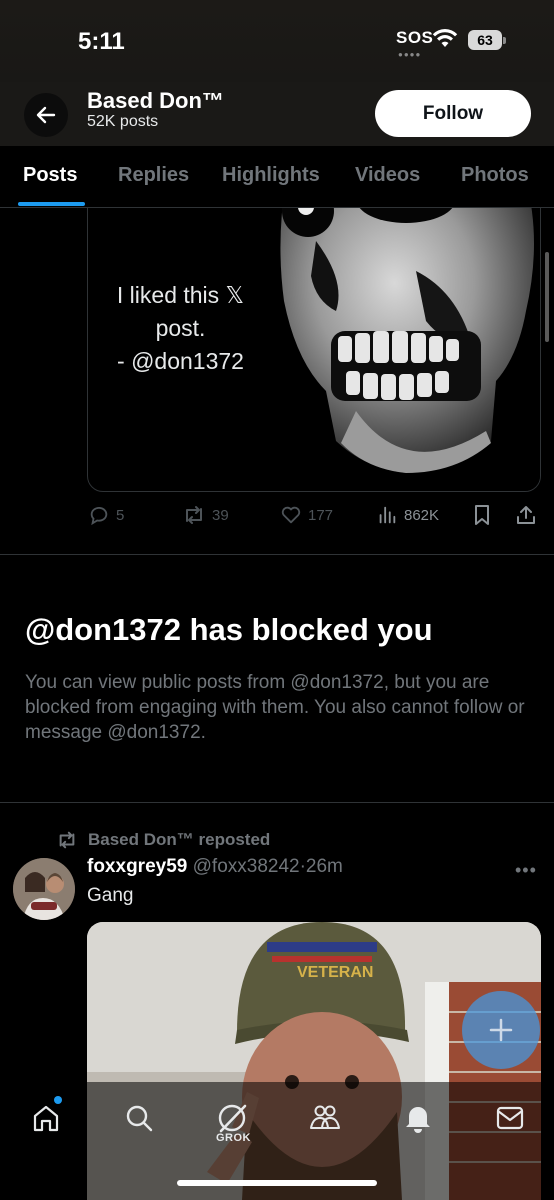 The width and height of the screenshot is (554, 1200). Describe the element at coordinates (180, 361) in the screenshot. I see `image-caption-line3: - @don1372` at that location.